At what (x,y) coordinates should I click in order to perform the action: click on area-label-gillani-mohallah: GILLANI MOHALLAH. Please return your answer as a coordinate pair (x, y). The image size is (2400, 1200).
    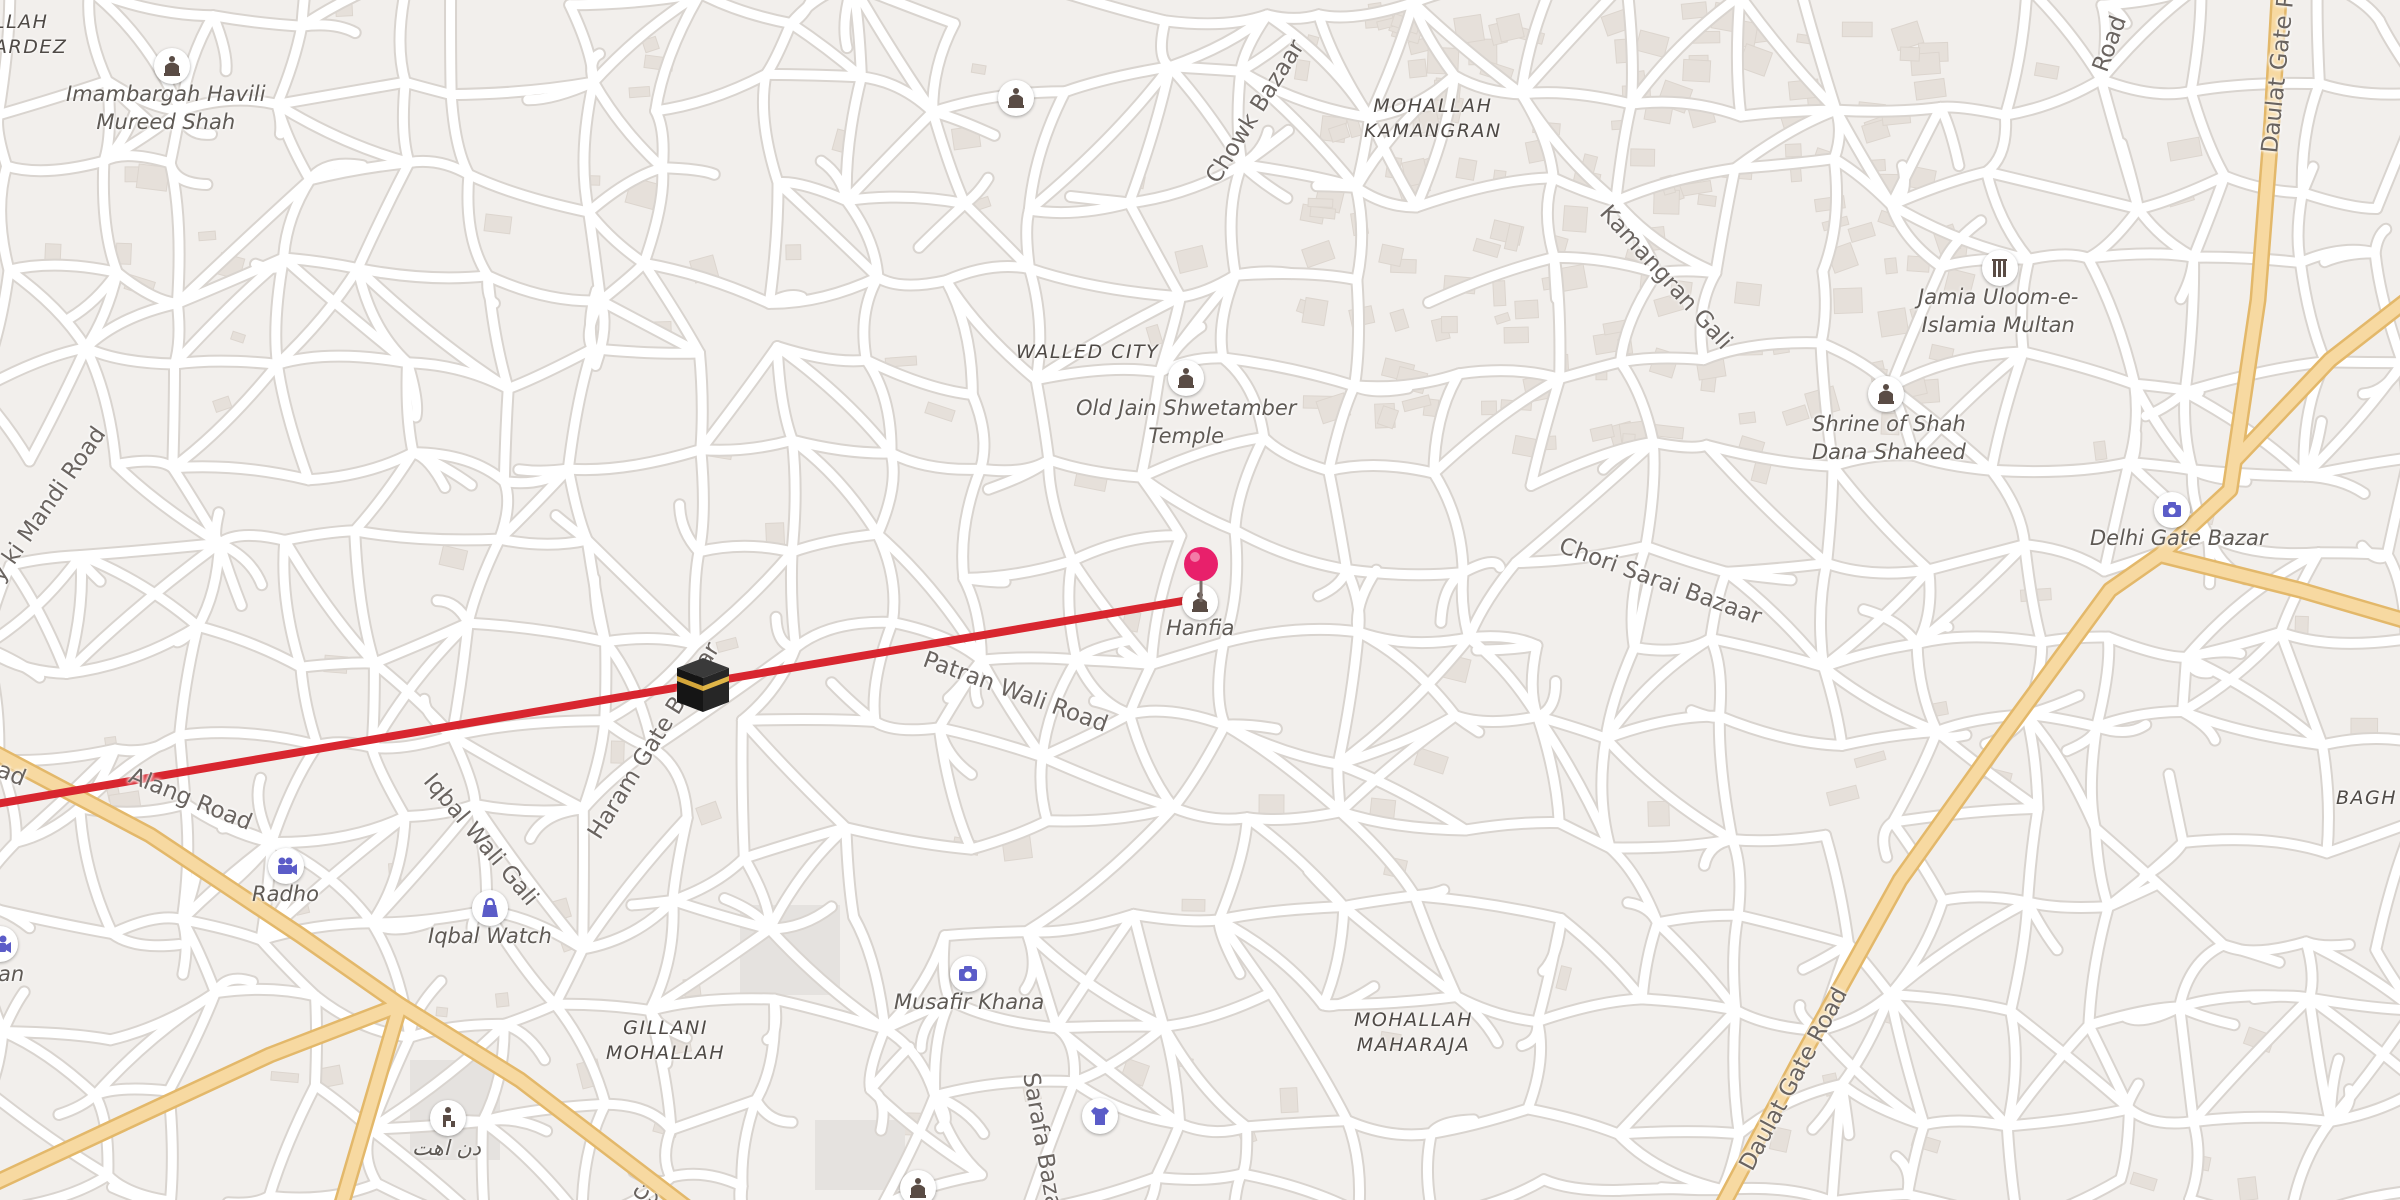
    Looking at the image, I should click on (666, 1040).